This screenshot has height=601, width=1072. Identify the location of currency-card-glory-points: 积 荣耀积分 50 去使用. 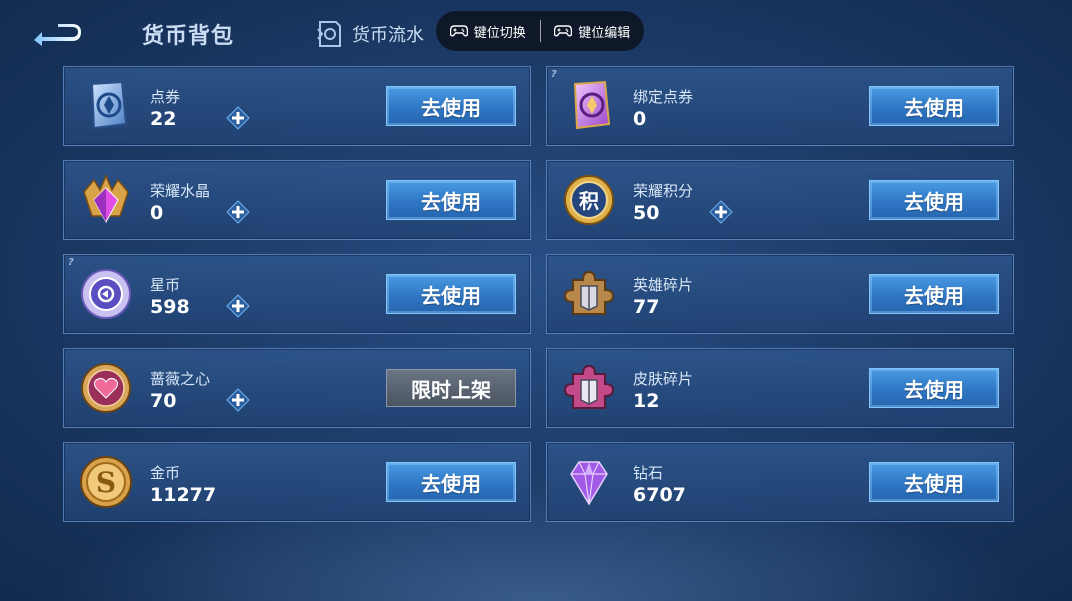
(780, 200).